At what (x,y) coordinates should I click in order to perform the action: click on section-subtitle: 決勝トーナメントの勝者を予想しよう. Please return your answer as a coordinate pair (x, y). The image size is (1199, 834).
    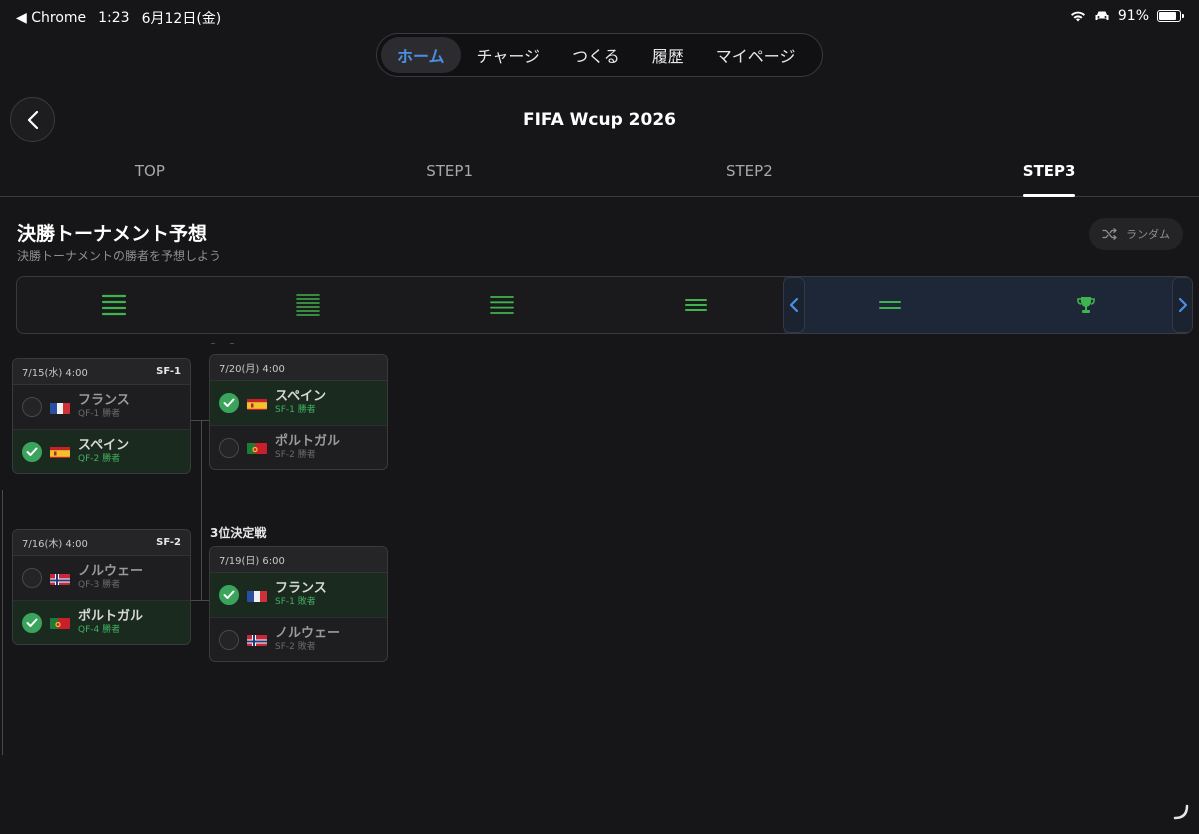
    Looking at the image, I should click on (119, 256).